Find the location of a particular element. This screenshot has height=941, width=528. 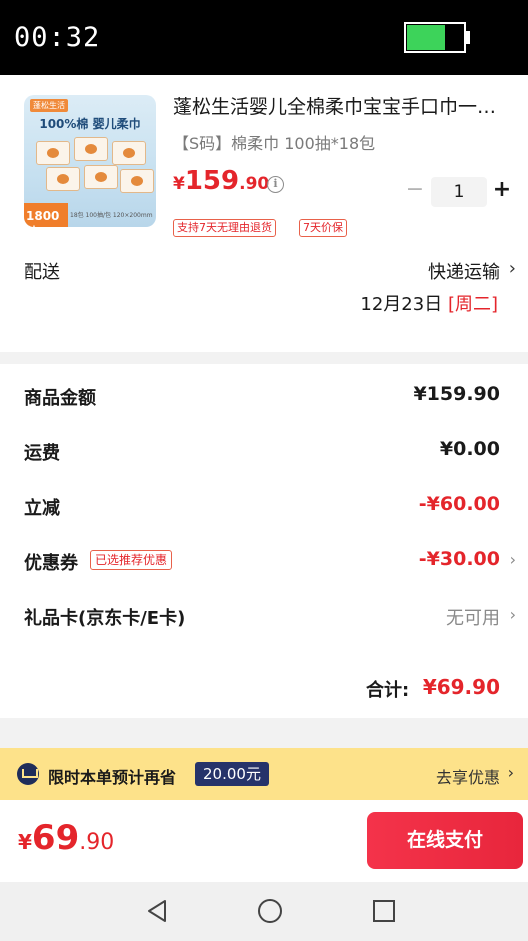

battery-fill is located at coordinates (426, 37).